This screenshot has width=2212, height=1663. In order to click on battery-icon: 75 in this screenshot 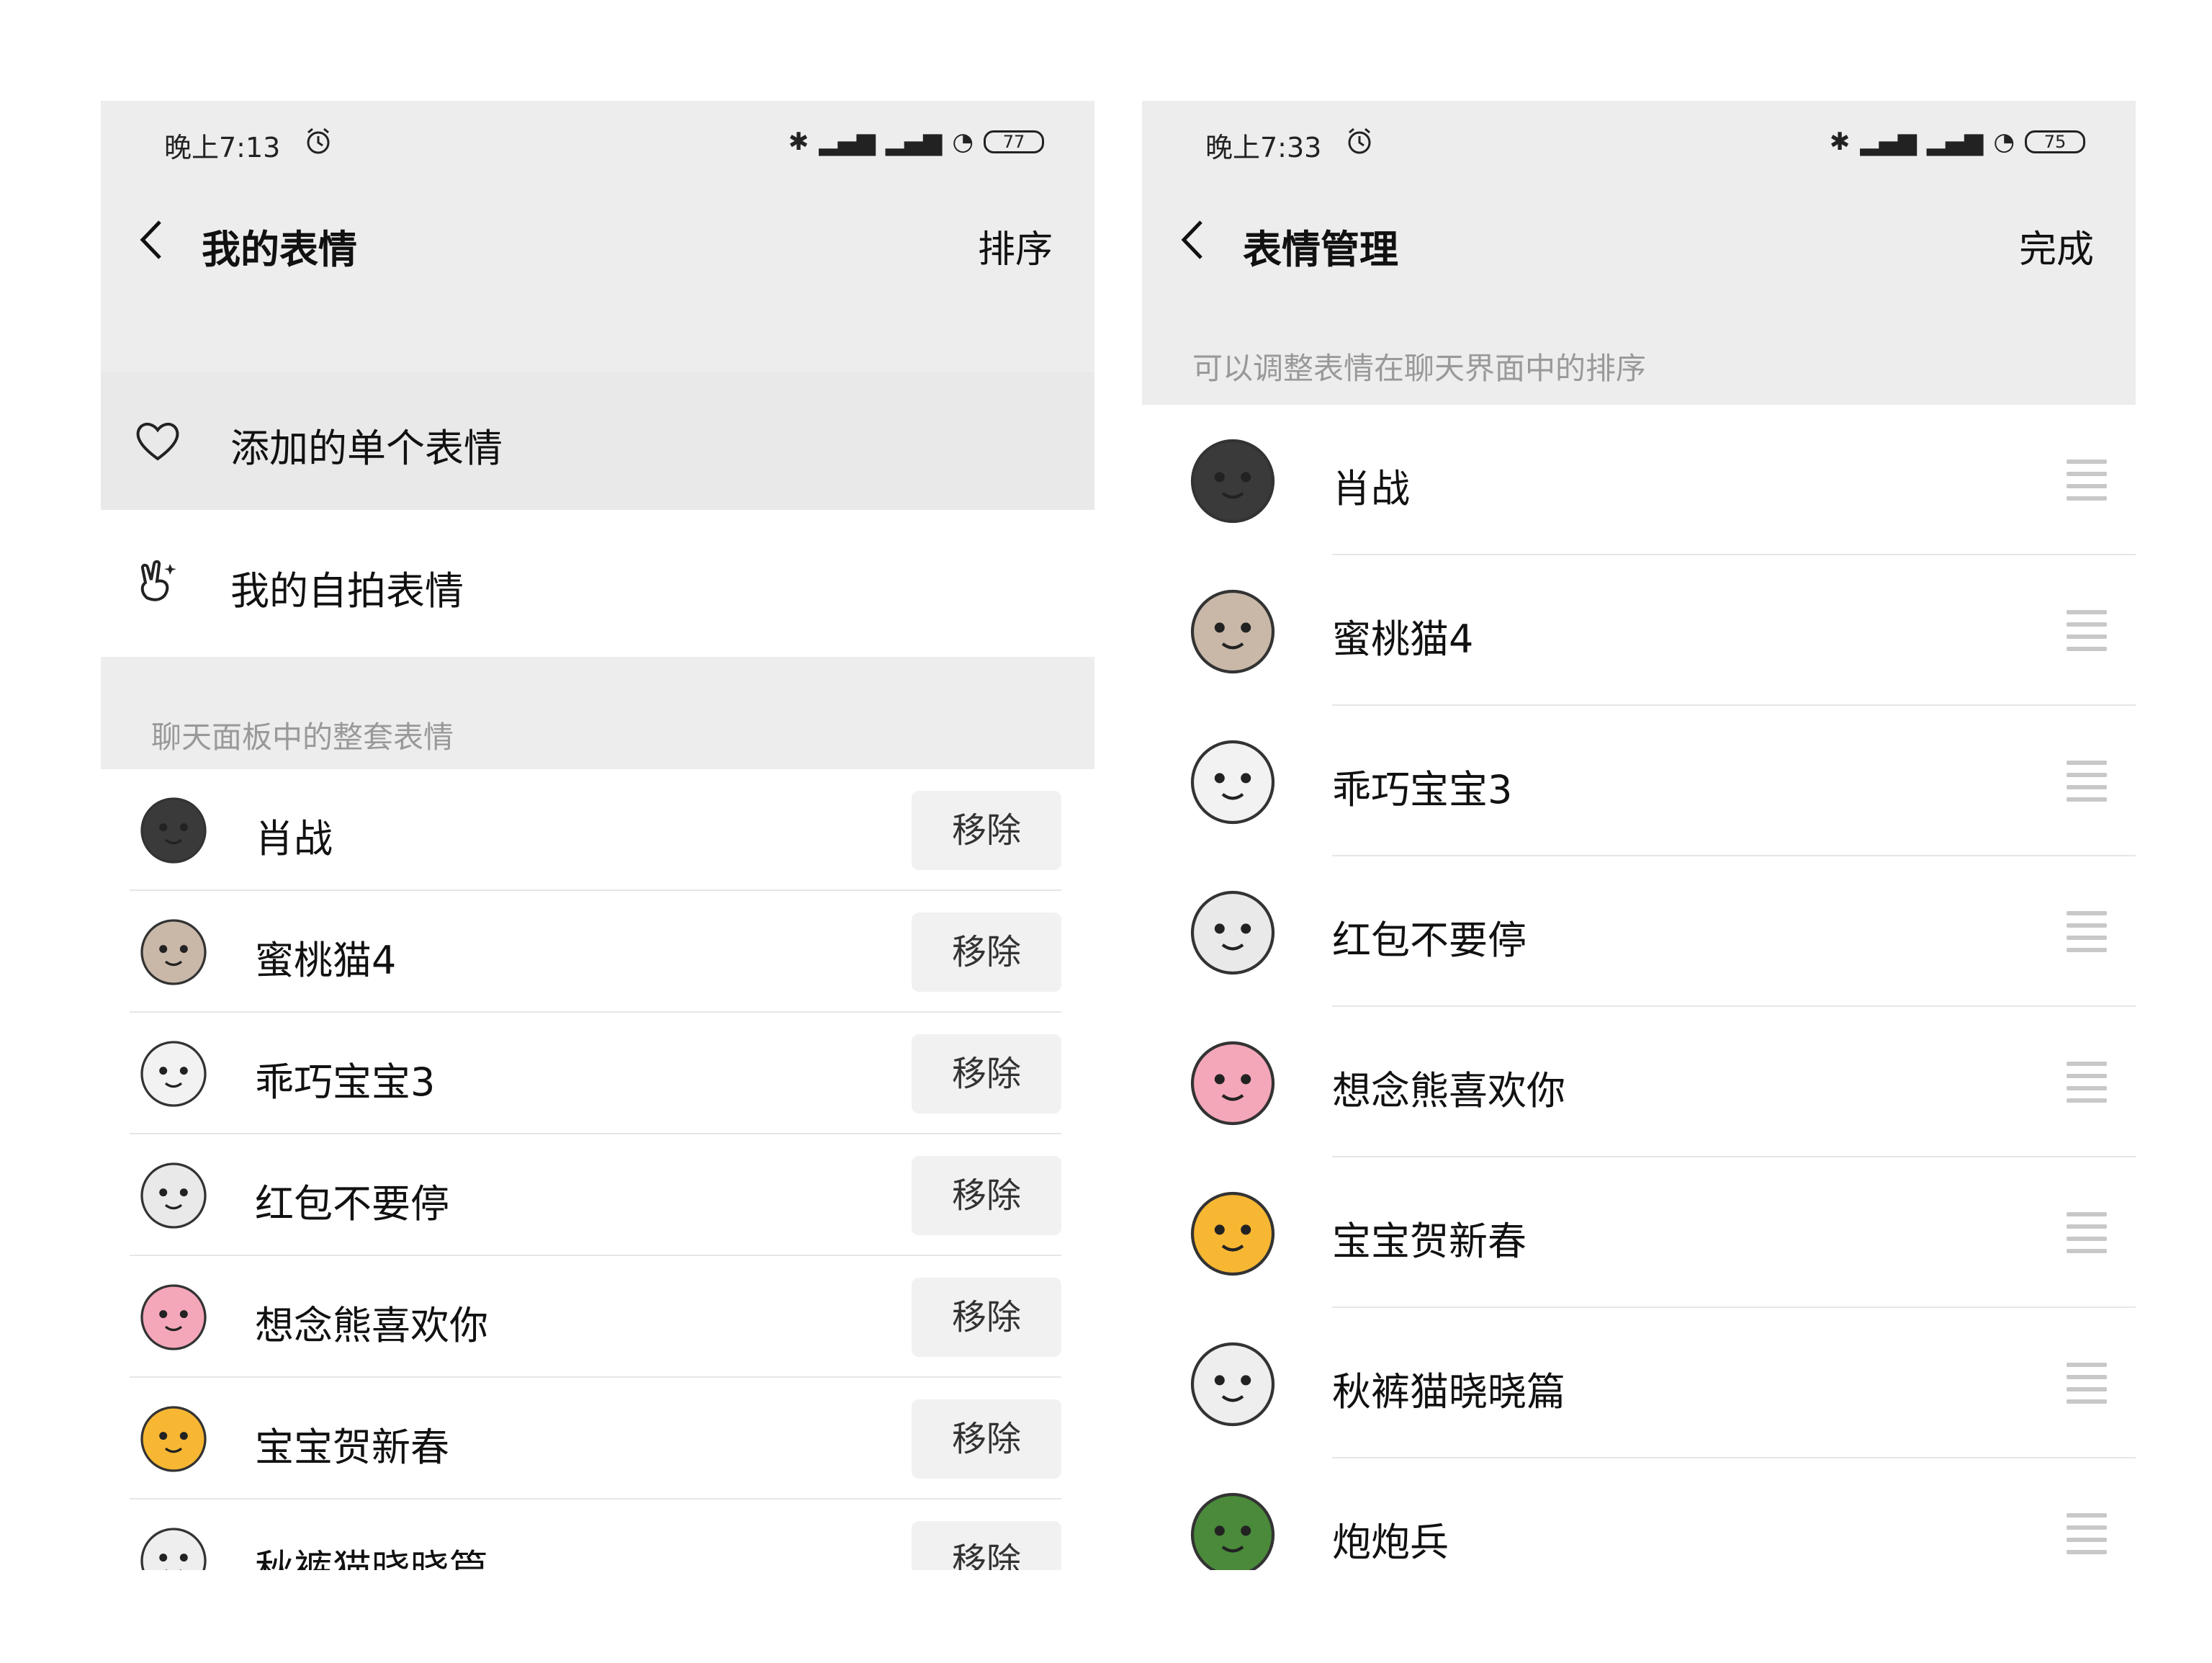, I will do `click(2055, 142)`.